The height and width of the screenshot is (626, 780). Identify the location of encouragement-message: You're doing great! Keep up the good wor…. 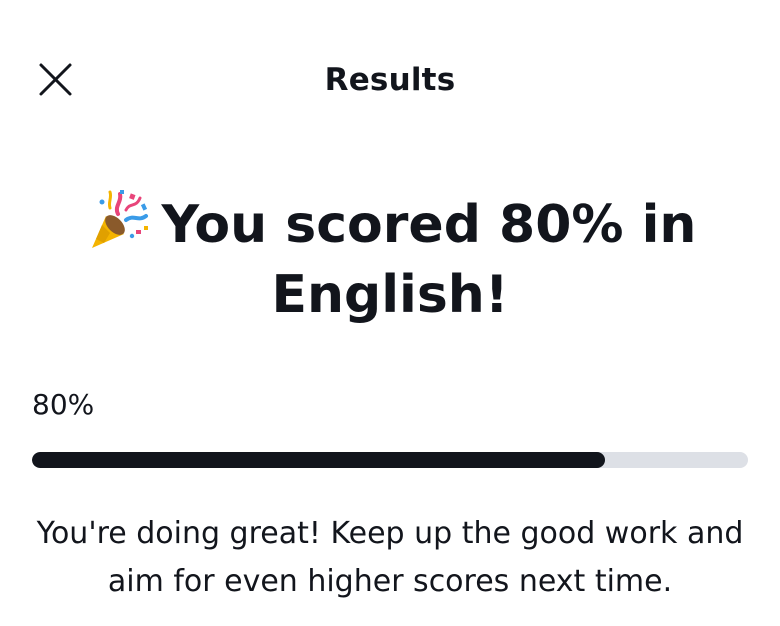
(390, 557).